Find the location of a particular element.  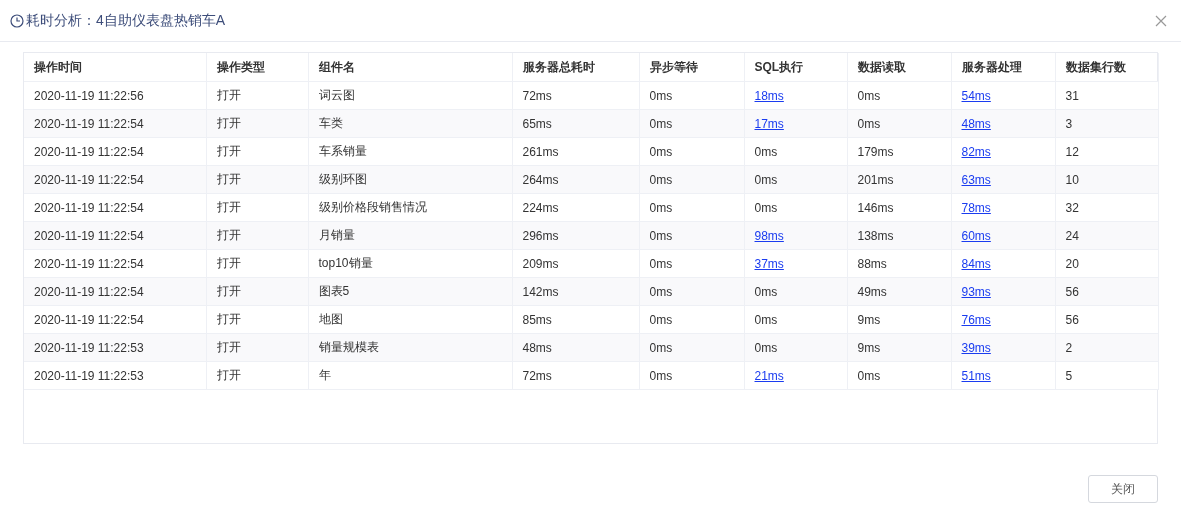

time-link: 21ms is located at coordinates (769, 375).